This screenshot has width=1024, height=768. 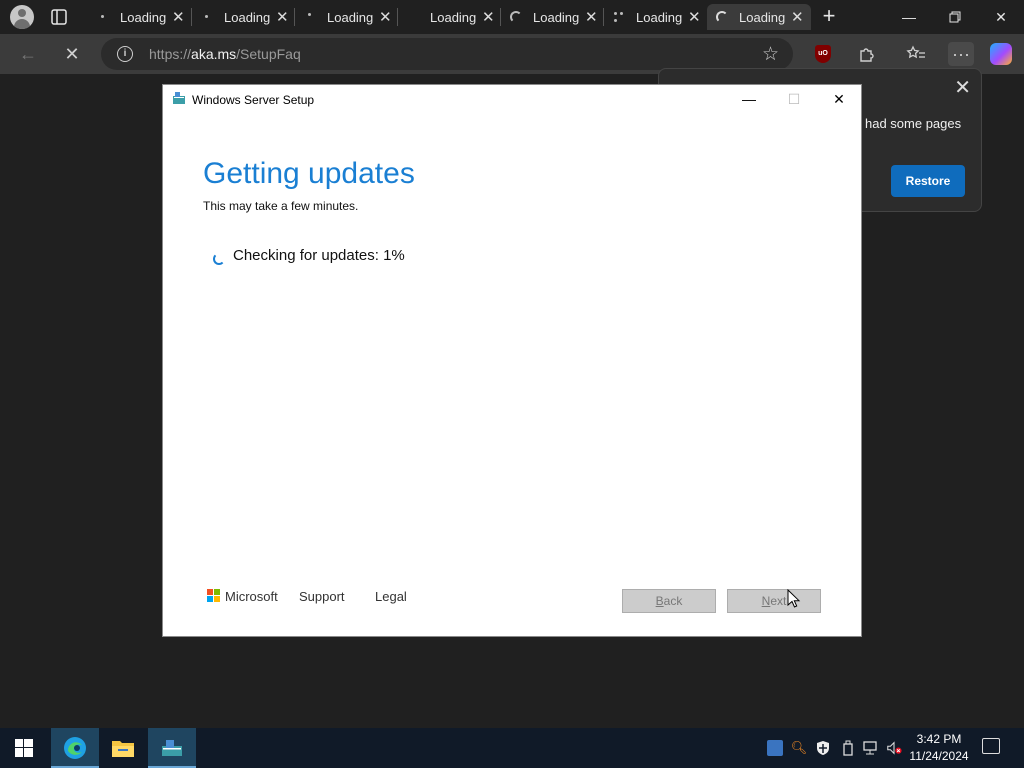 I want to click on clock-date: 11/24/2024, so click(x=939, y=756).